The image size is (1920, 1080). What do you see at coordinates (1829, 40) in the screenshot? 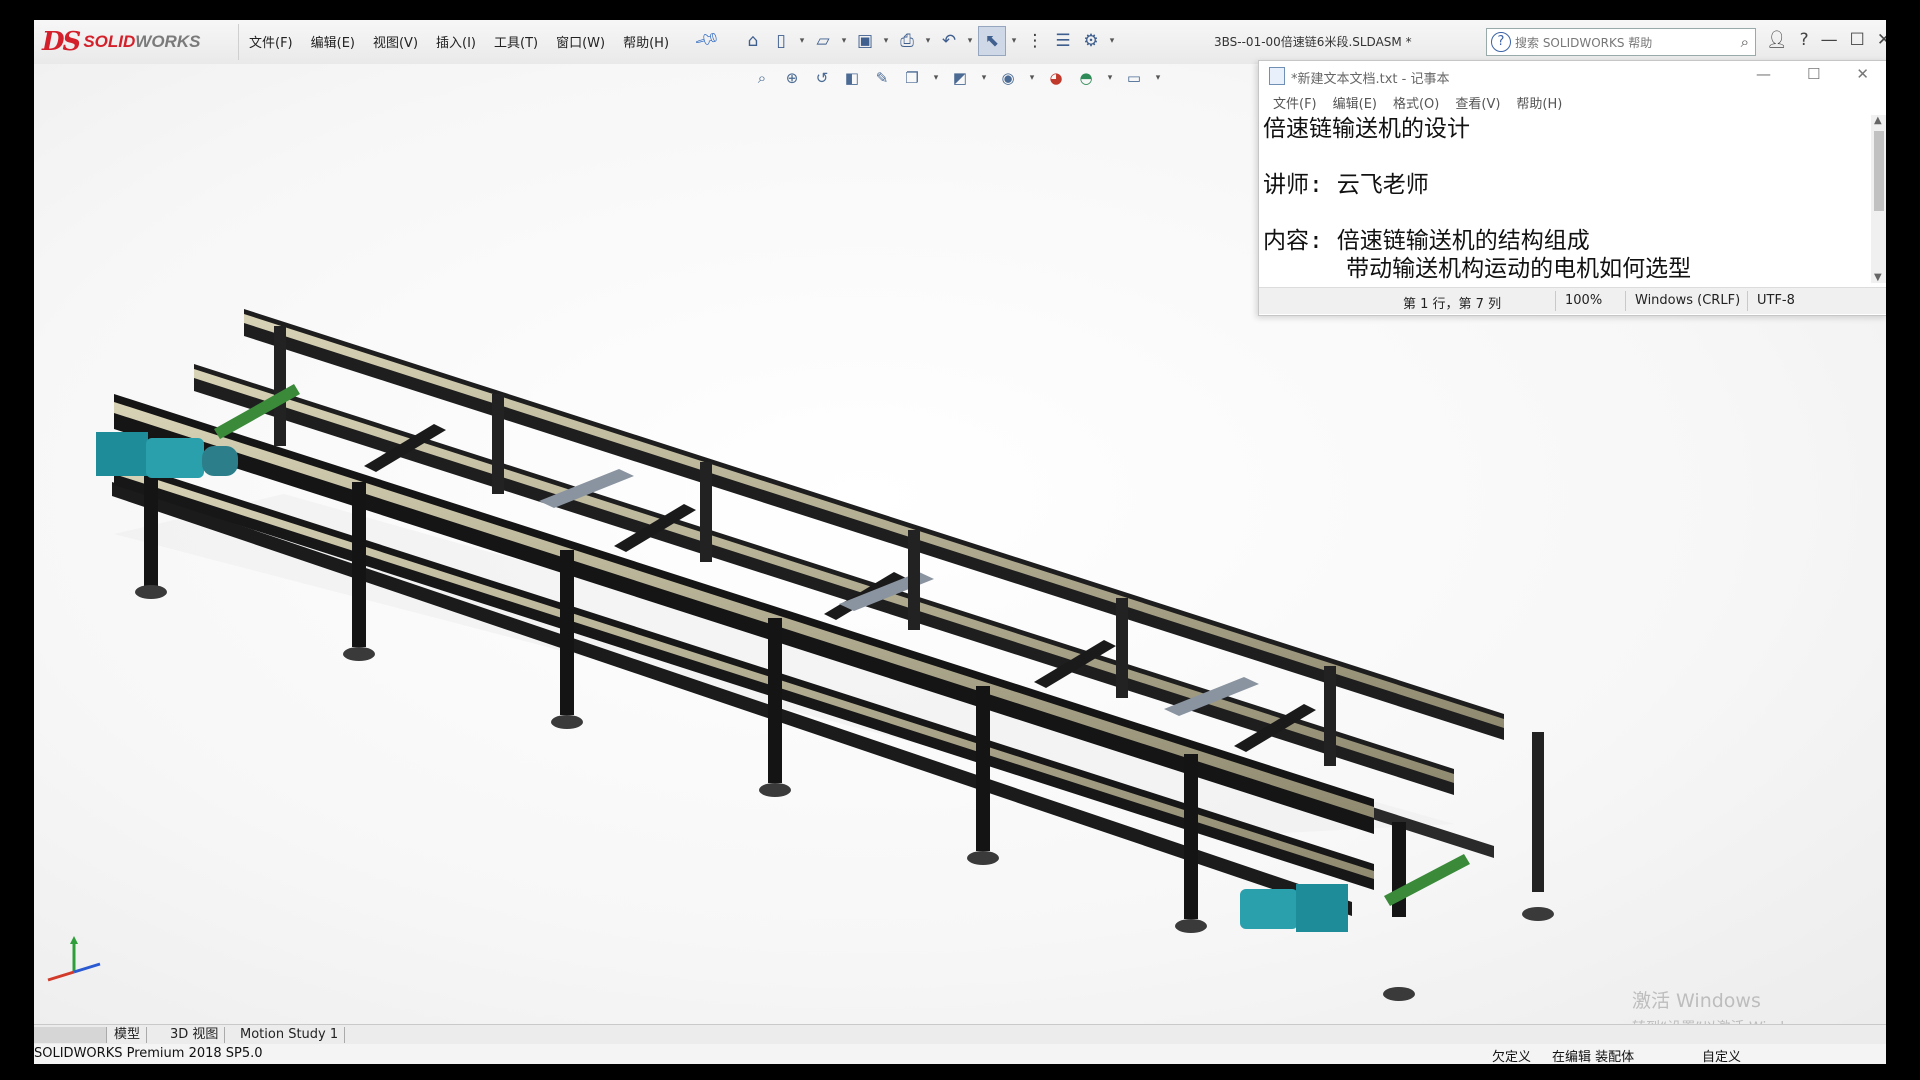
I see `minimize-icon: —` at bounding box center [1829, 40].